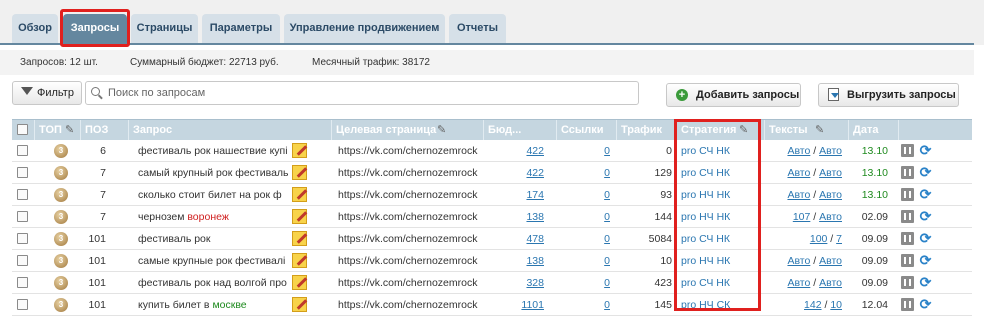  I want to click on texts-link-b: 10, so click(836, 305).